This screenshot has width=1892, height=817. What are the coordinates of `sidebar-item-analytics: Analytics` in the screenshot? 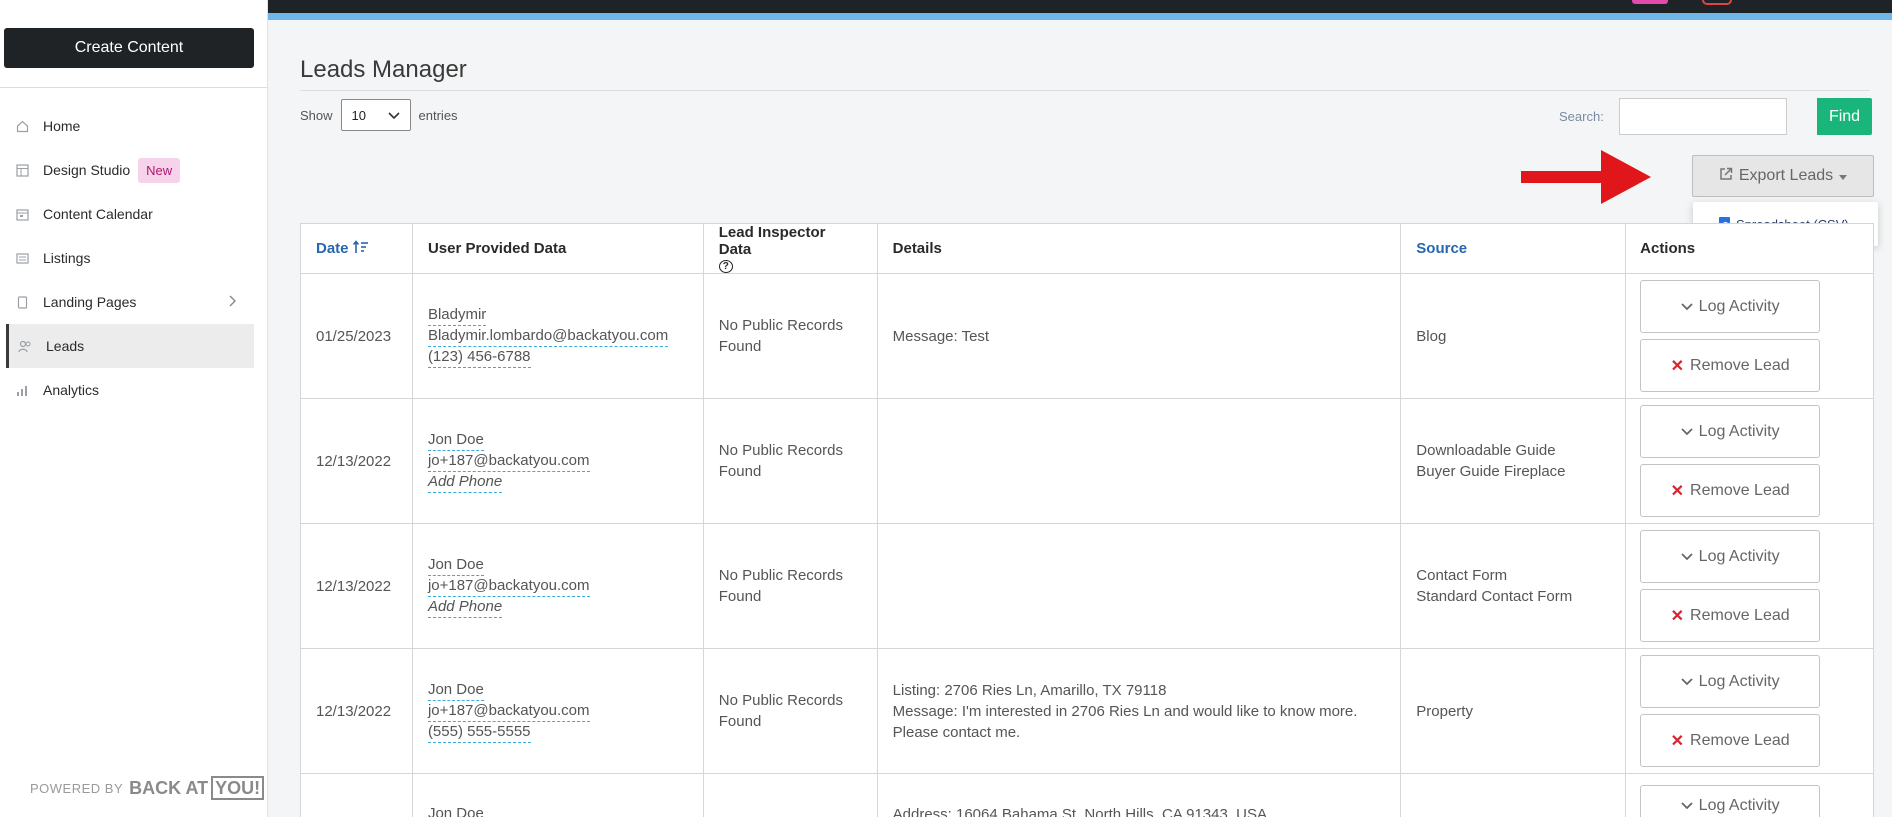 It's located at (134, 390).